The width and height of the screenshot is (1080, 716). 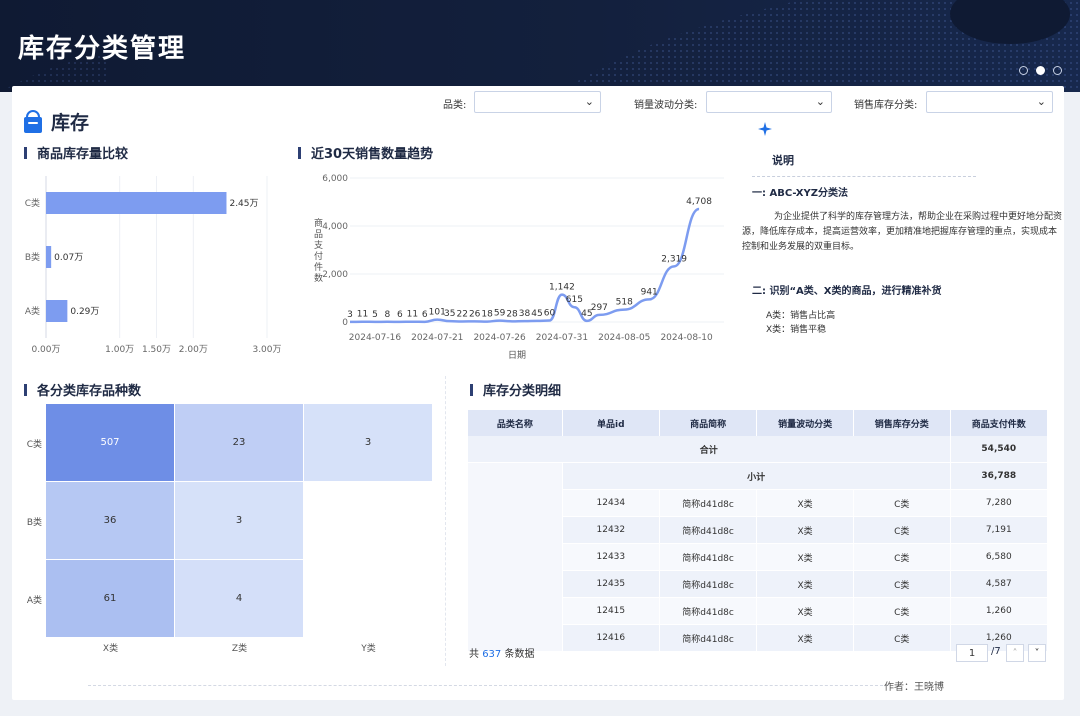 I want to click on data-label: 297, so click(x=599, y=308).